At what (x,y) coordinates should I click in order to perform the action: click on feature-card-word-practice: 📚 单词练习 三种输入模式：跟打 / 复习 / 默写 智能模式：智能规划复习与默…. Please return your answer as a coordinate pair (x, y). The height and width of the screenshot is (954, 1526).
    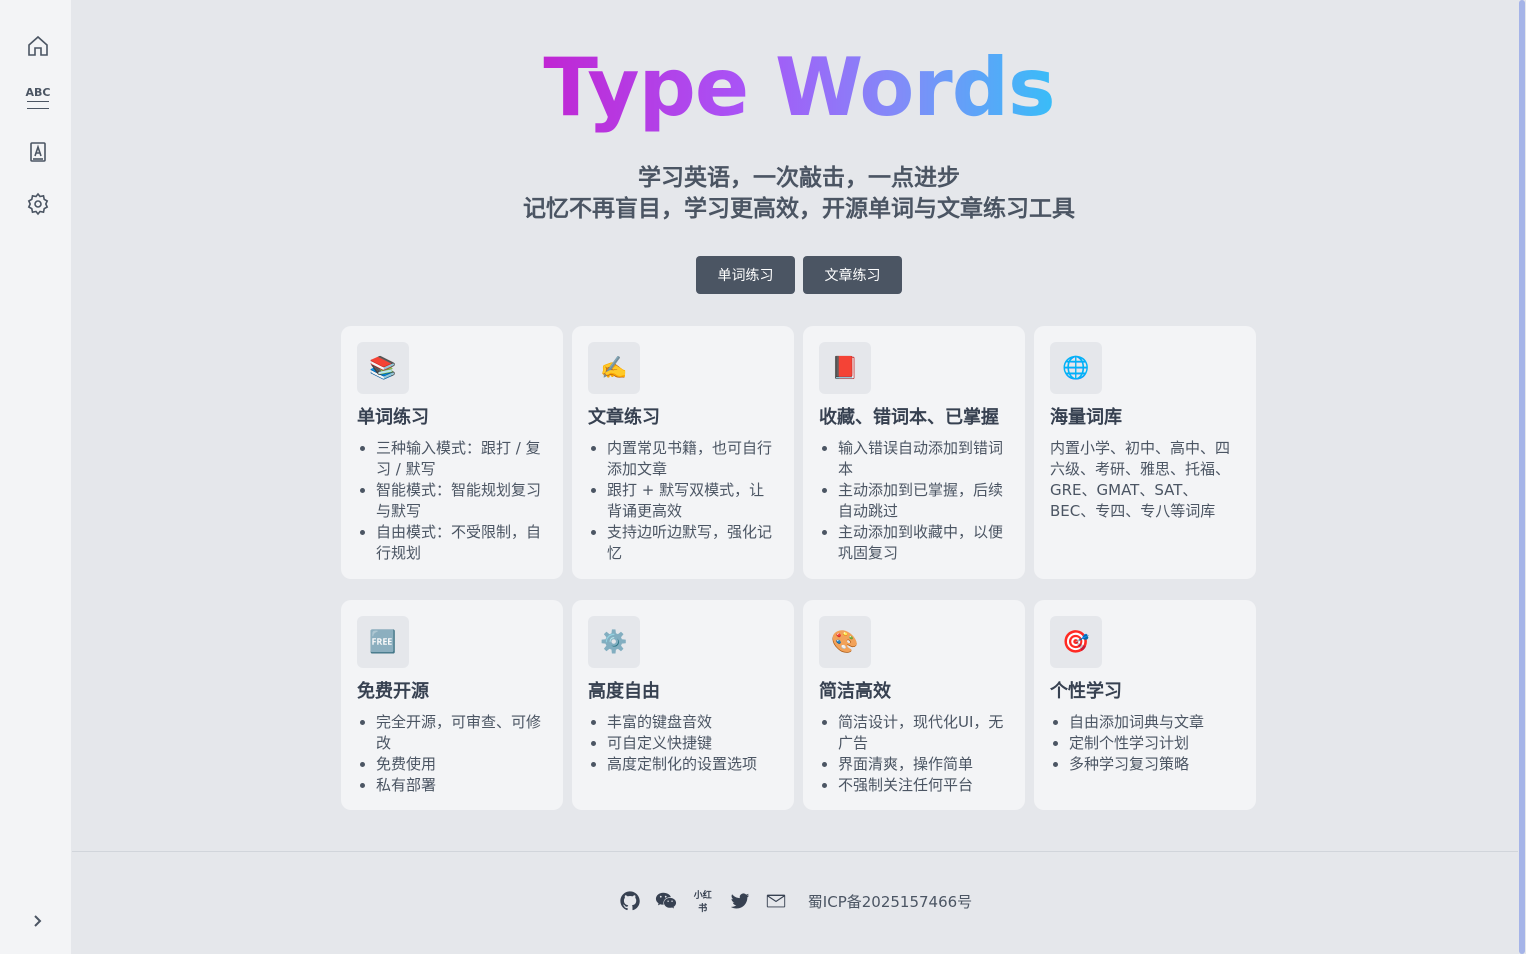
    Looking at the image, I should click on (452, 452).